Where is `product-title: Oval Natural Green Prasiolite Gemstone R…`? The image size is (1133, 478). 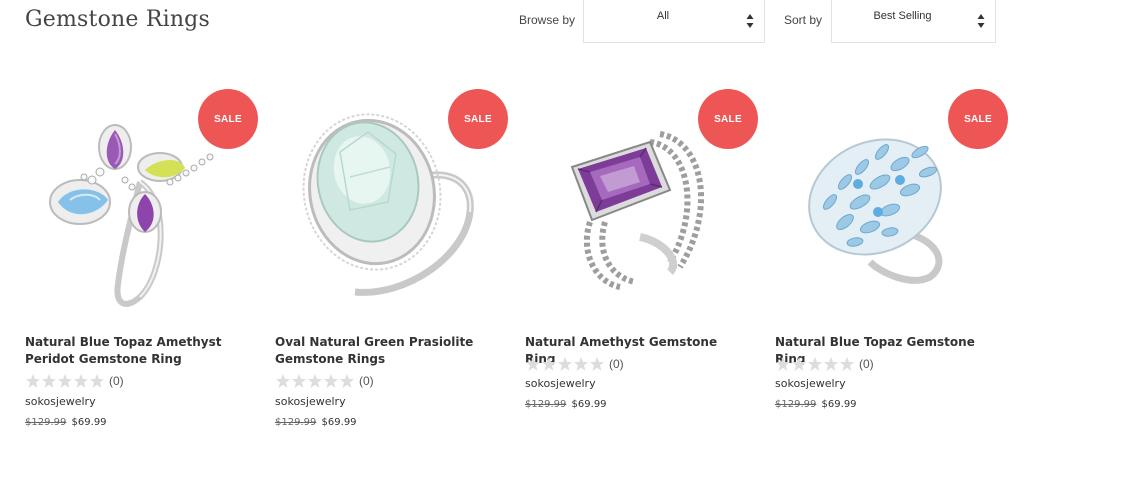
product-title: Oval Natural Green Prasiolite Gemstone R… is located at coordinates (382, 351).